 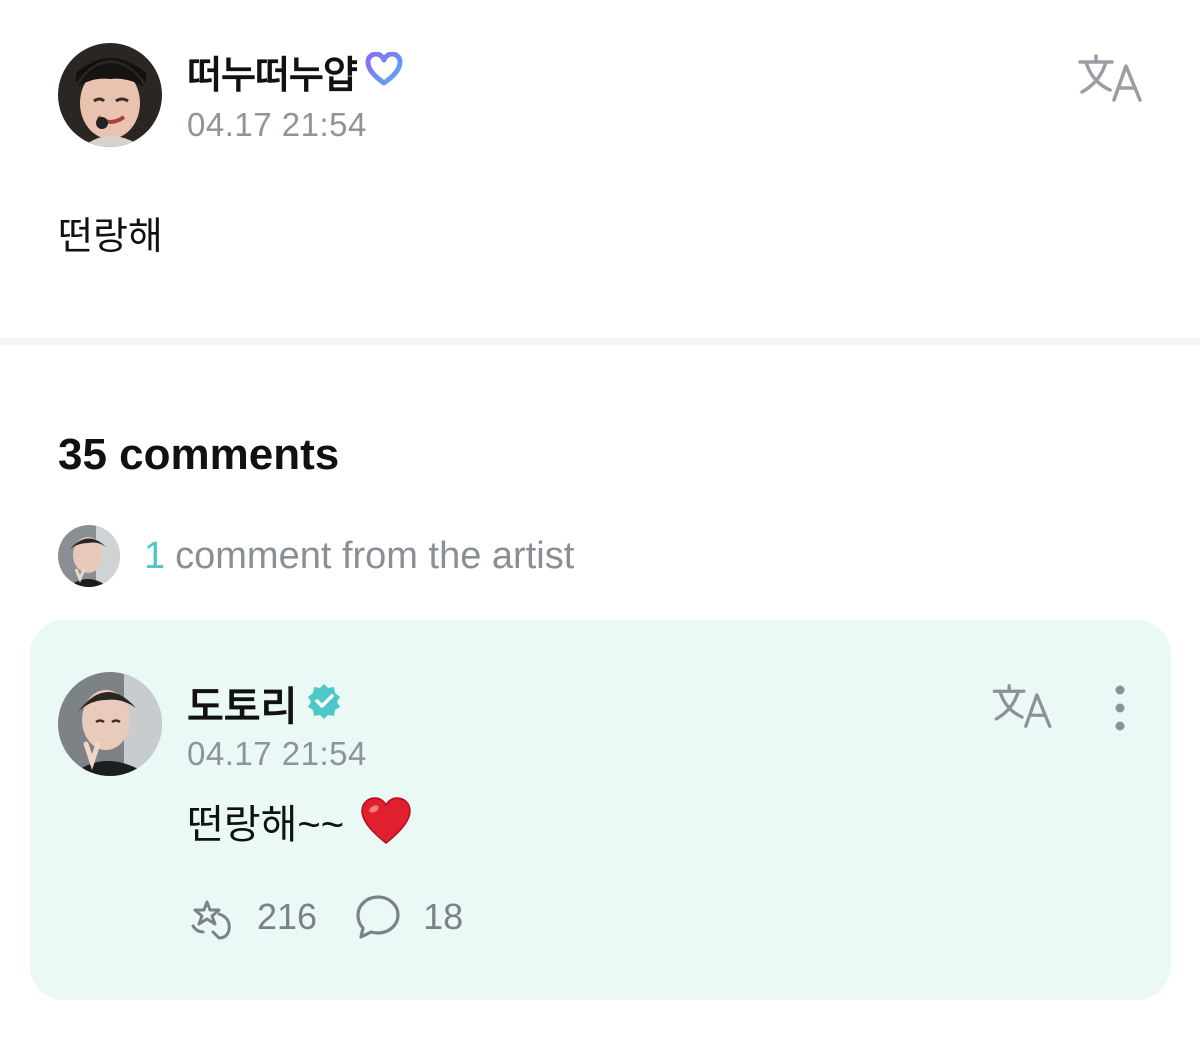 What do you see at coordinates (277, 753) in the screenshot?
I see `artist-comment-timestamp: 04.17 21:54` at bounding box center [277, 753].